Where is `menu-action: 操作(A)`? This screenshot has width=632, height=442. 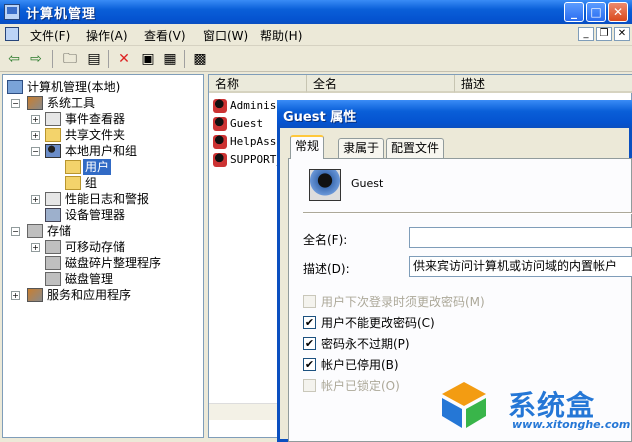
menu-action: 操作(A) is located at coordinates (107, 35).